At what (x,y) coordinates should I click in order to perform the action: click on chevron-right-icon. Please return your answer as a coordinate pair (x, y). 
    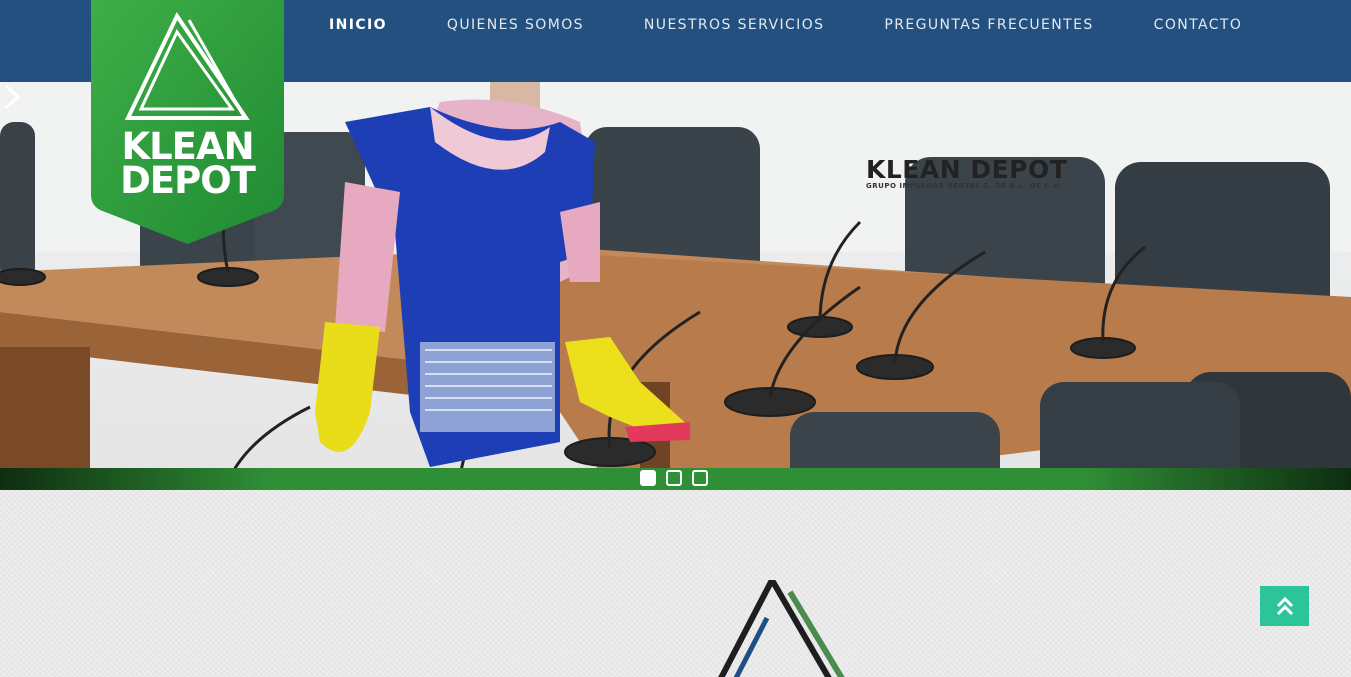
    Looking at the image, I should click on (12, 97).